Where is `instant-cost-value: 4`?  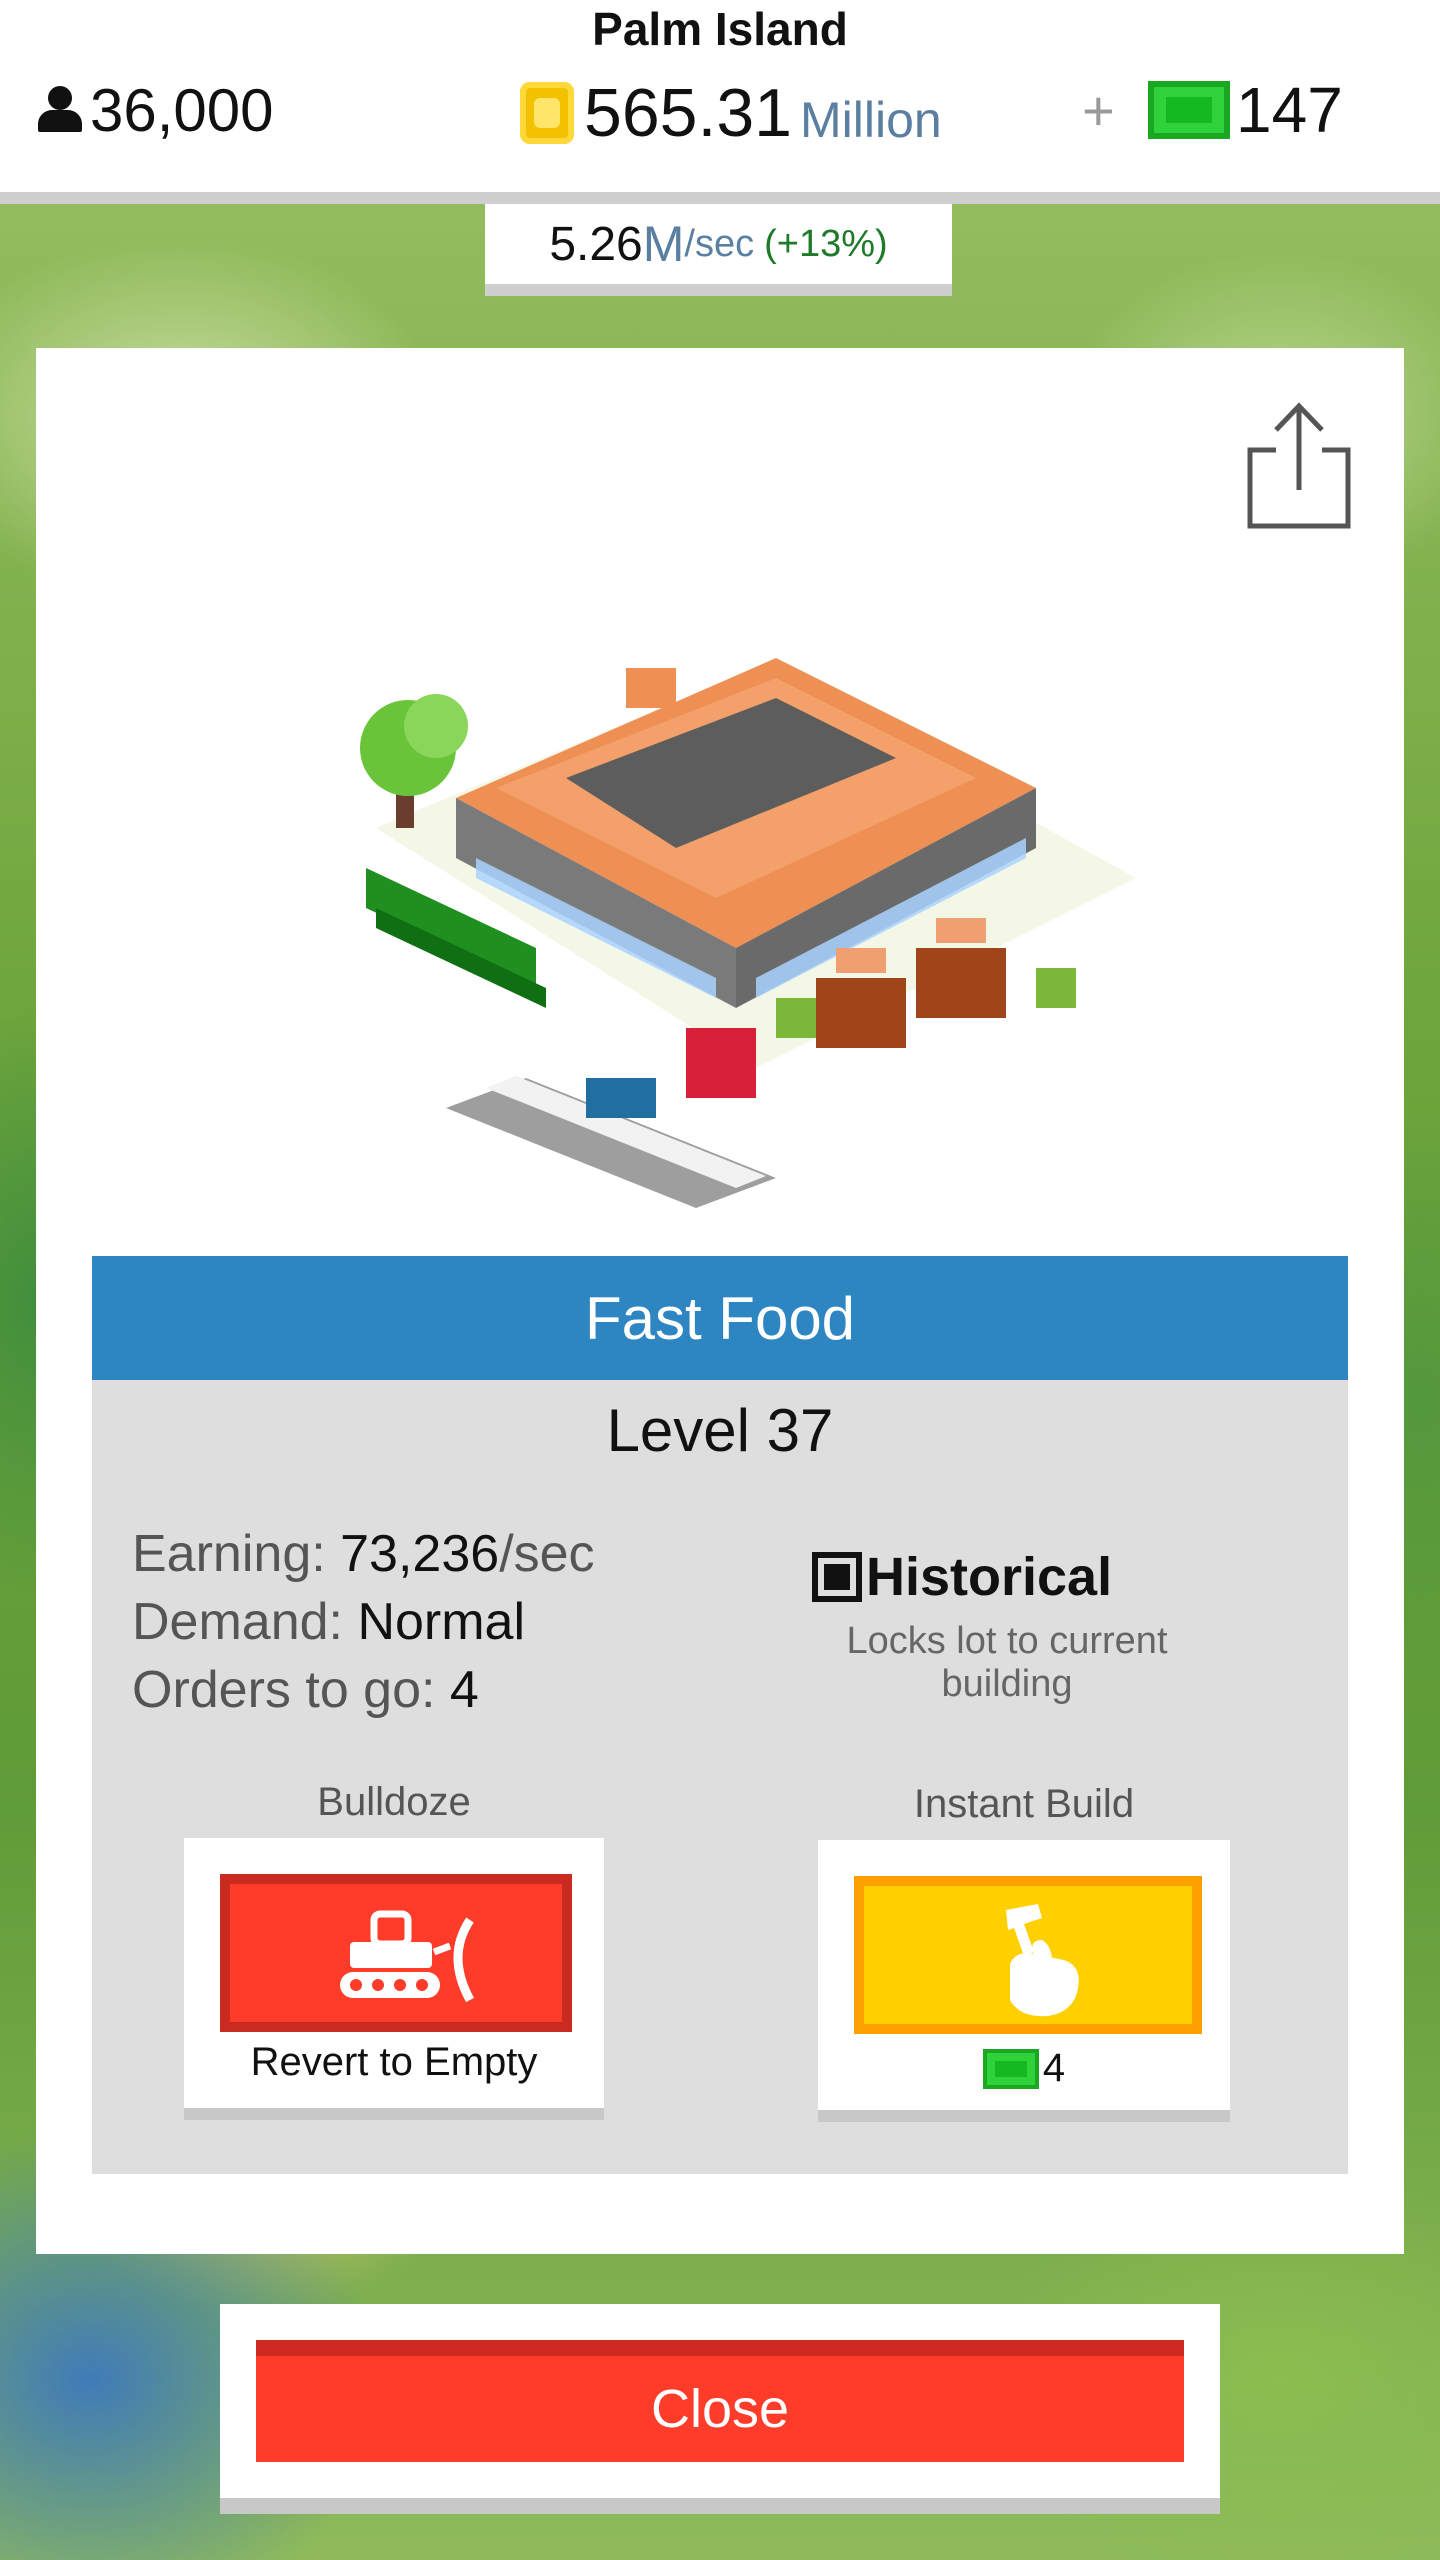
instant-cost-value: 4 is located at coordinates (1054, 2068).